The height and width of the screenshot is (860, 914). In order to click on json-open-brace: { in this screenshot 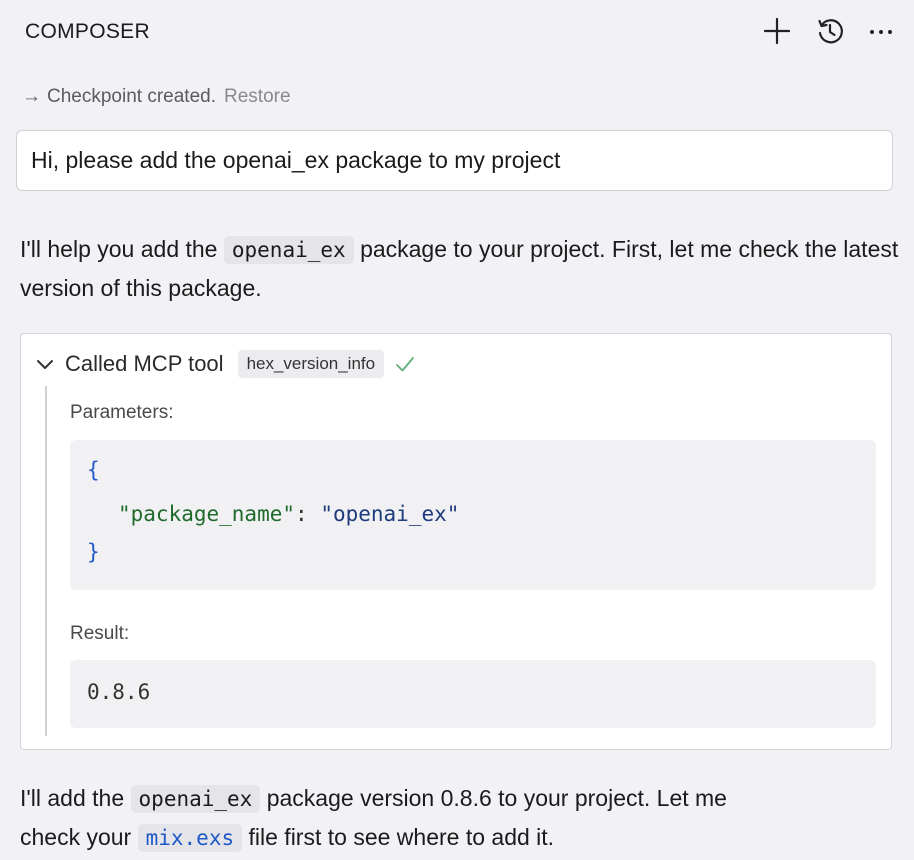, I will do `click(93, 470)`.